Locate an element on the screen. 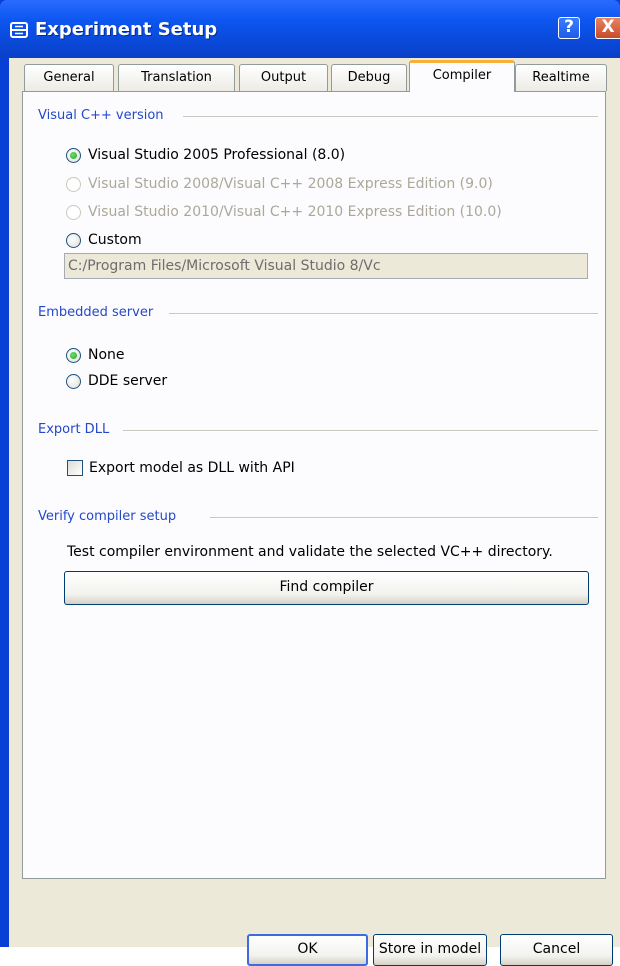 The image size is (620, 966). ok-button: OK is located at coordinates (307, 950).